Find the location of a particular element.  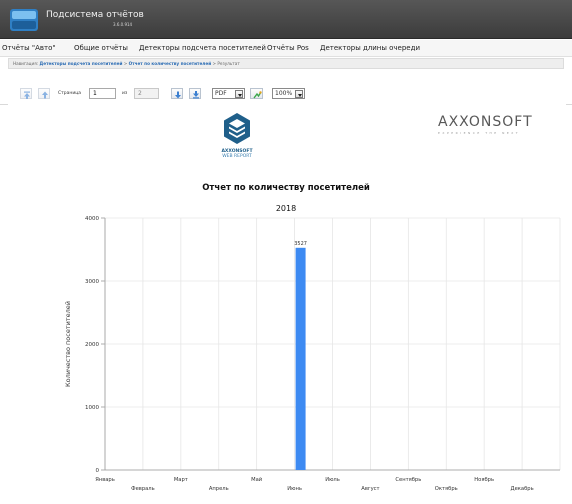

x-tick-label: Январь is located at coordinates (105, 480).